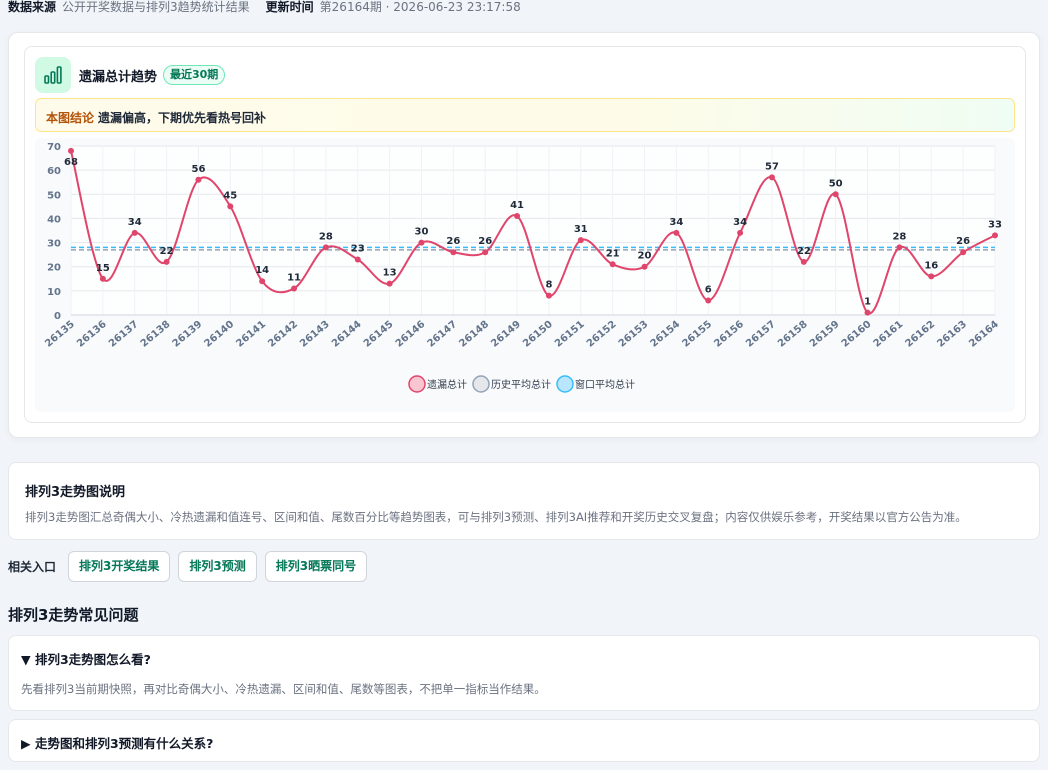 The image size is (1048, 770). I want to click on source-value: 公开开奖数据与排列3趋势统计结果, so click(156, 7).